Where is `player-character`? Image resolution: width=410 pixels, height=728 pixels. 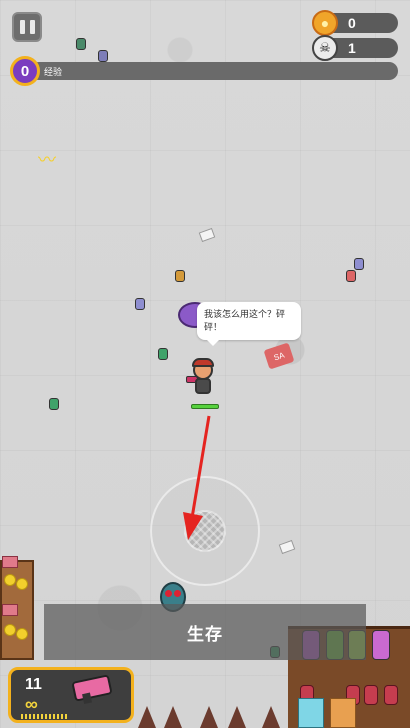
player-character is located at coordinates (203, 378).